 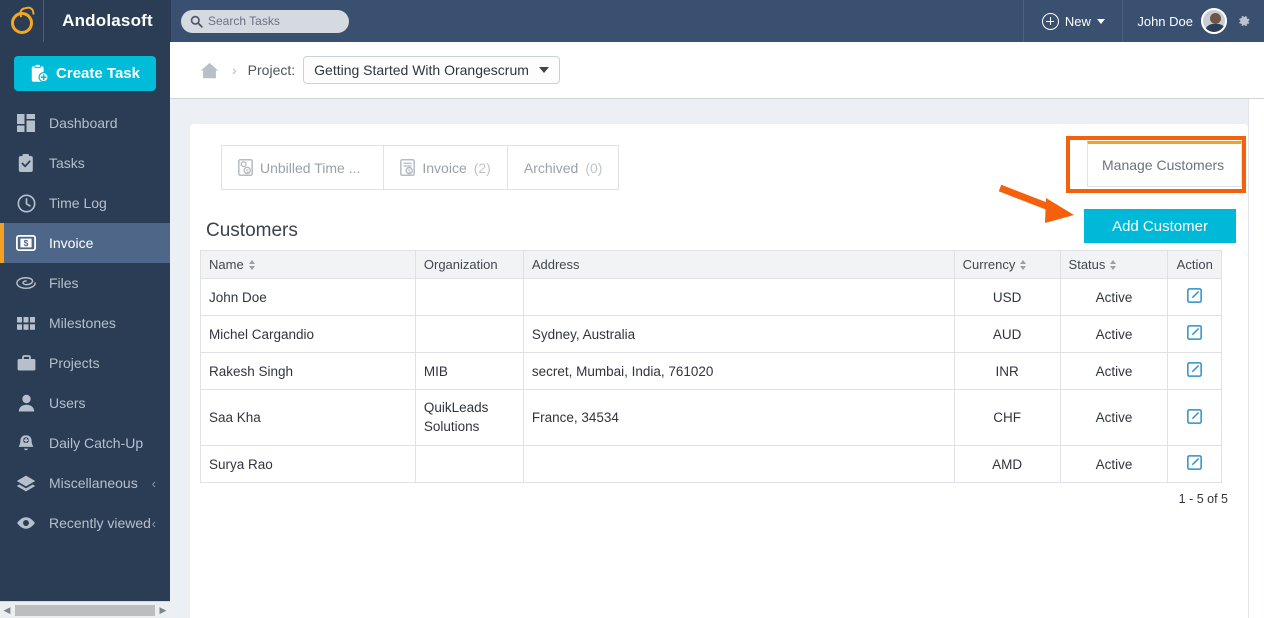 What do you see at coordinates (26, 443) in the screenshot?
I see `bell-plus-icon` at bounding box center [26, 443].